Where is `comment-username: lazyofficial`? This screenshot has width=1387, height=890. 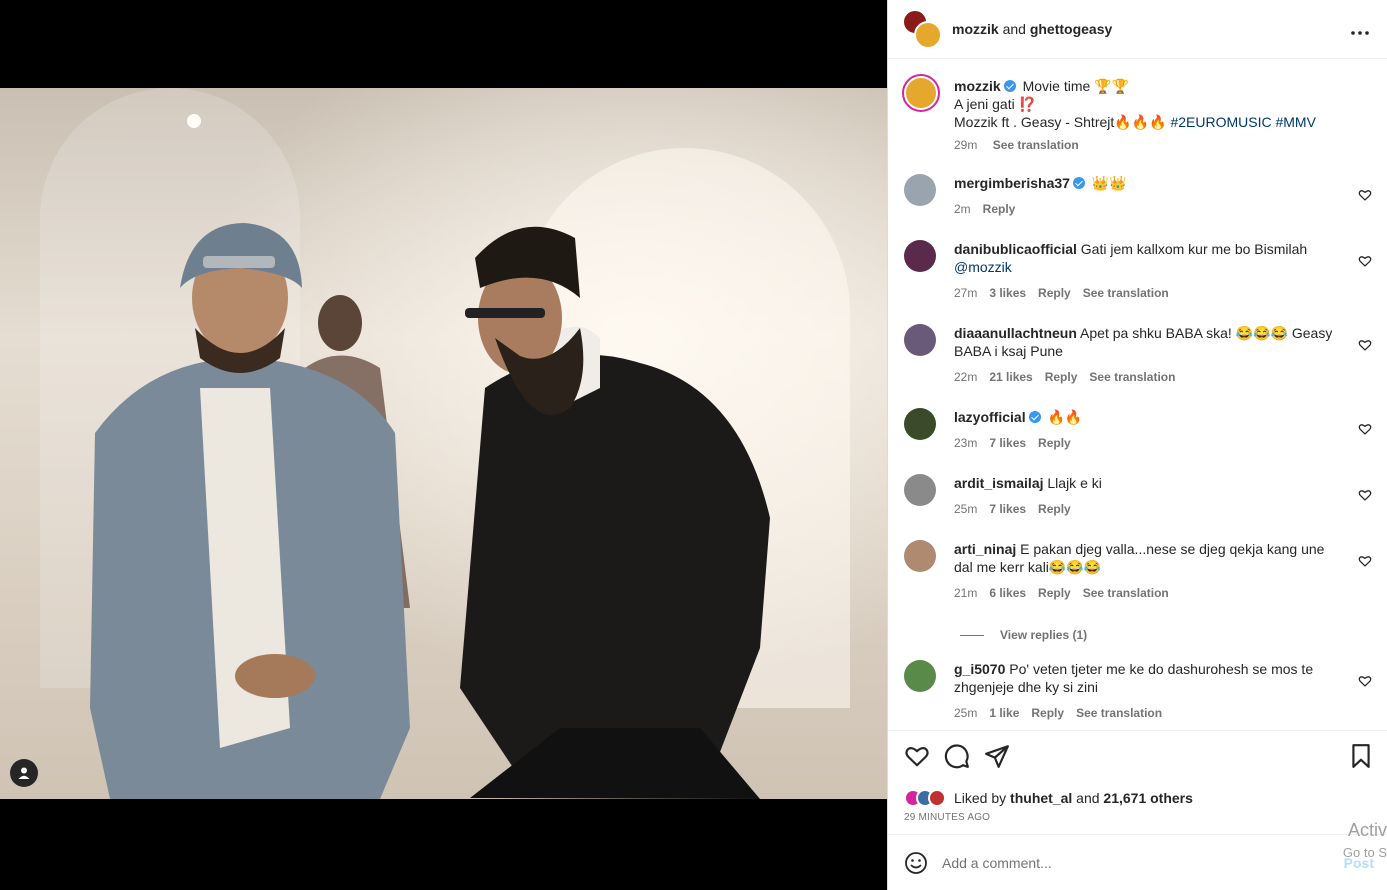
comment-username: lazyofficial is located at coordinates (990, 417).